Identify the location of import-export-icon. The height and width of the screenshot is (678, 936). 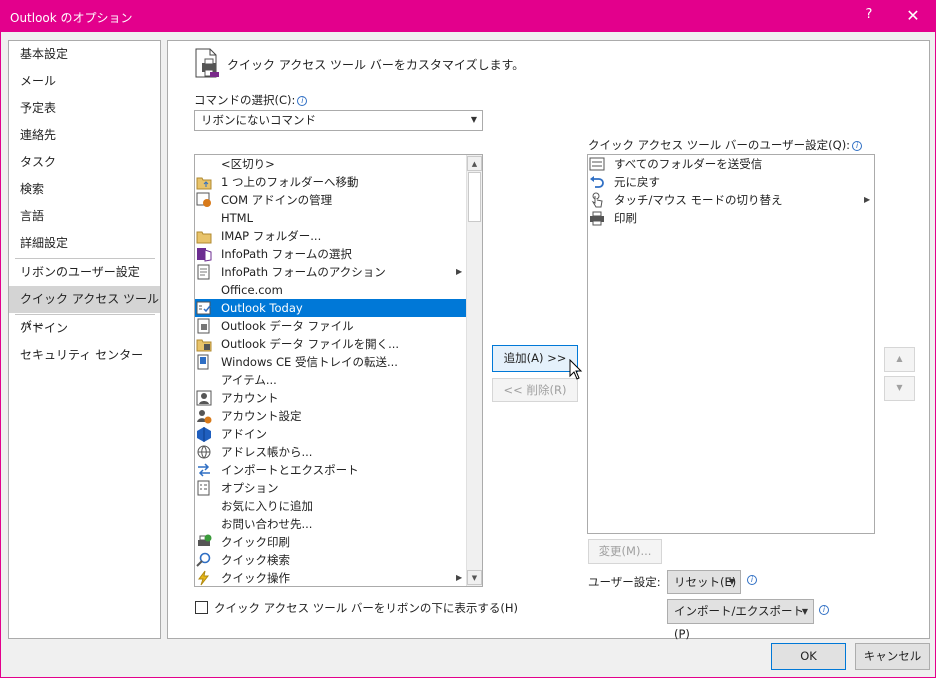
(204, 470).